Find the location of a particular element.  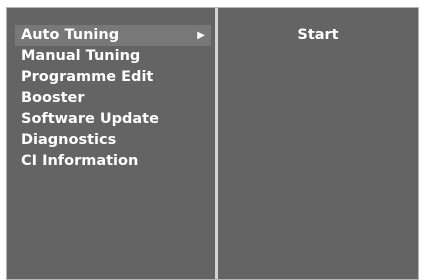

menu-item-programme-edit: Programme Edit is located at coordinates (113, 77).